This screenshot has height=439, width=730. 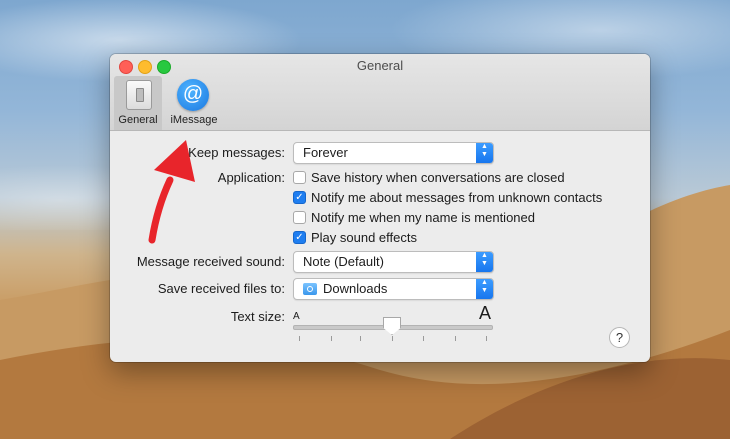 What do you see at coordinates (364, 237) in the screenshot?
I see `play-sound-label: Play sound effects` at bounding box center [364, 237].